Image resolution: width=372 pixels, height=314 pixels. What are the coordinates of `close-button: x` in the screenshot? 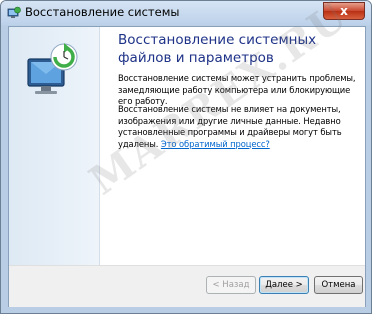 It's located at (344, 11).